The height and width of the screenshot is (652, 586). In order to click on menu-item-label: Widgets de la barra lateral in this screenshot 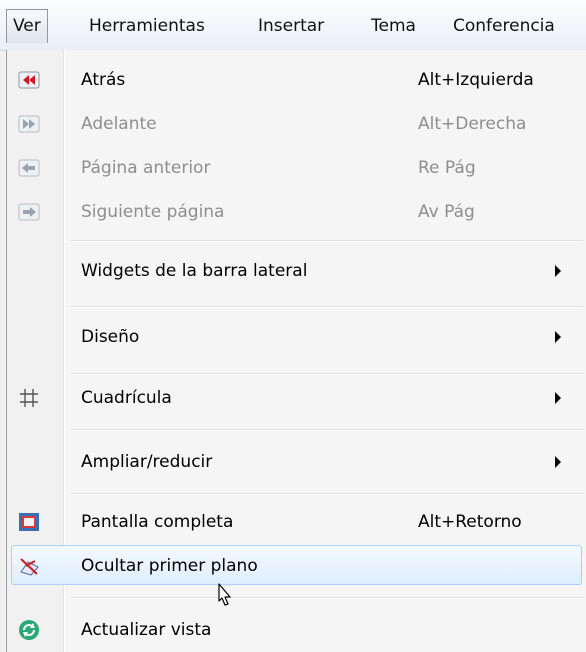, I will do `click(194, 271)`.